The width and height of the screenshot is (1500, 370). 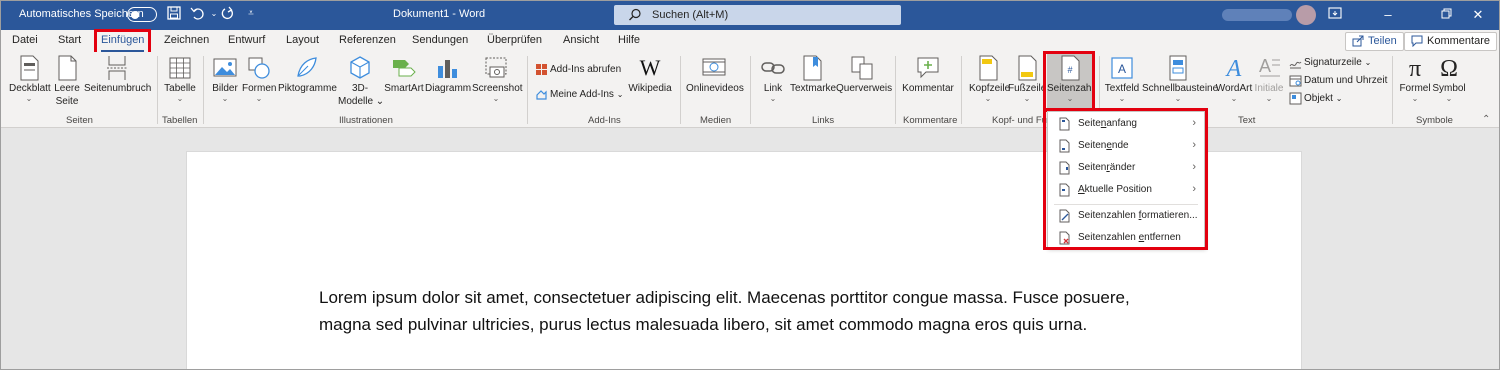 I want to click on svg-text: Ω, so click(x=1449, y=69).